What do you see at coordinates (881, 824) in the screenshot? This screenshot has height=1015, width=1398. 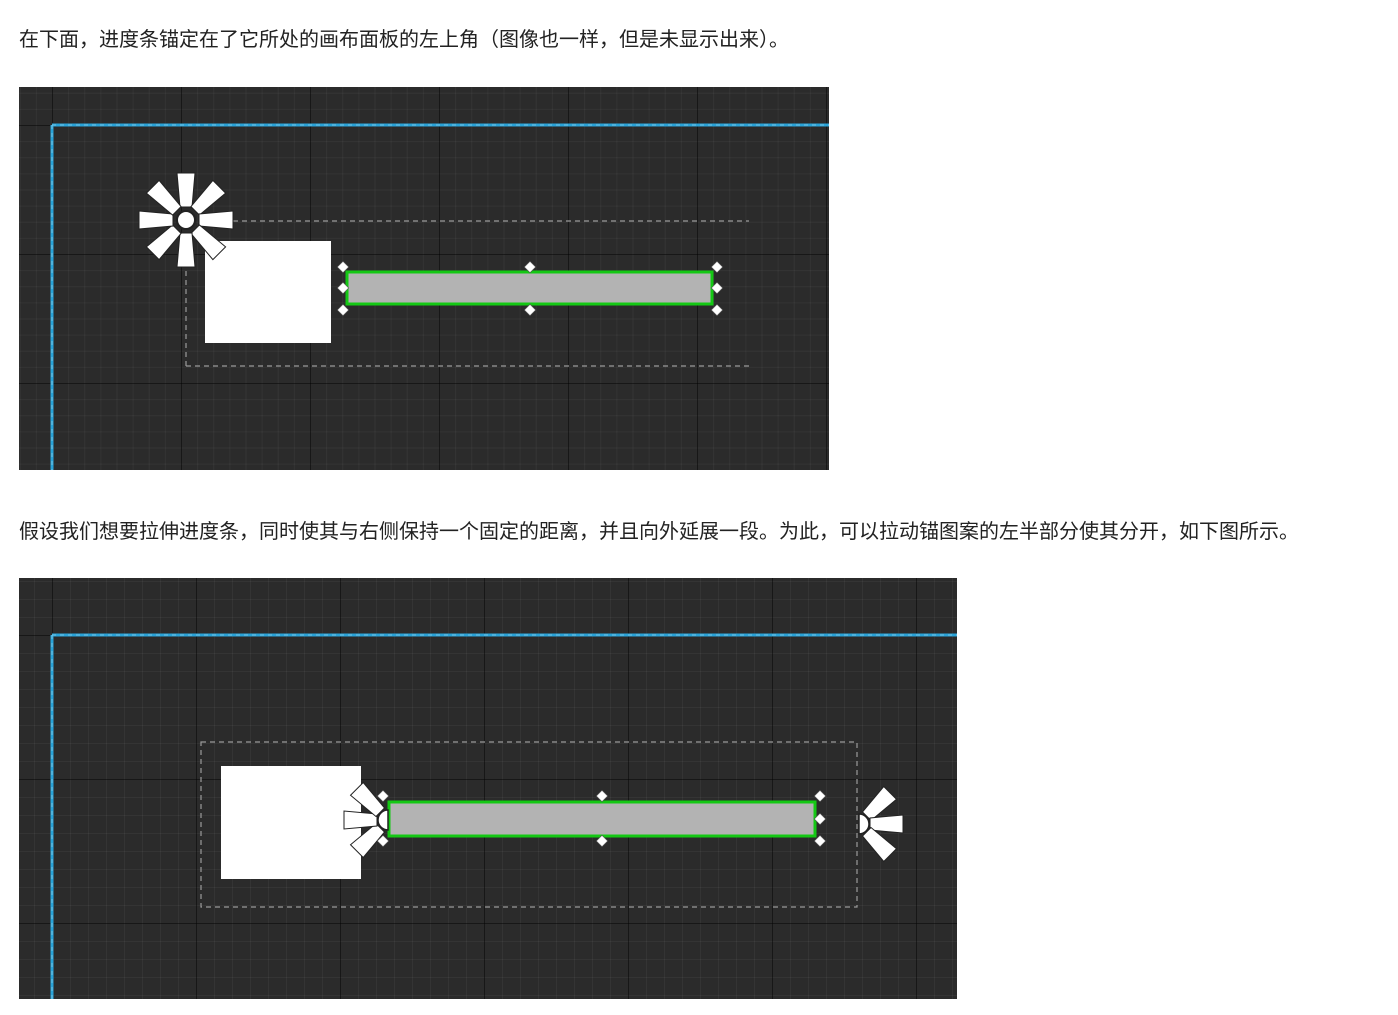 I see `anchor-right-half-icon` at bounding box center [881, 824].